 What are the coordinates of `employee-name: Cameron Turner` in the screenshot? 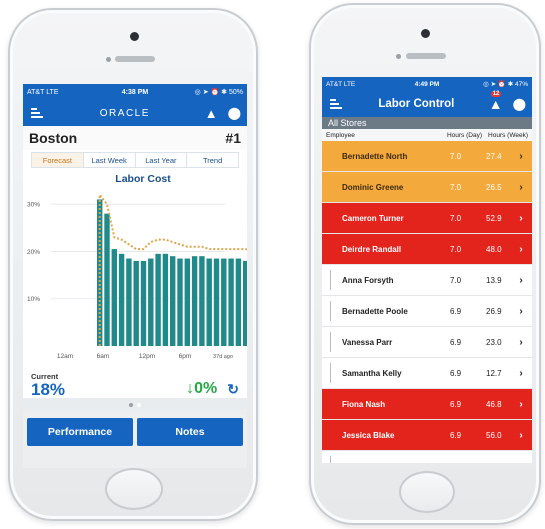 It's located at (373, 218).